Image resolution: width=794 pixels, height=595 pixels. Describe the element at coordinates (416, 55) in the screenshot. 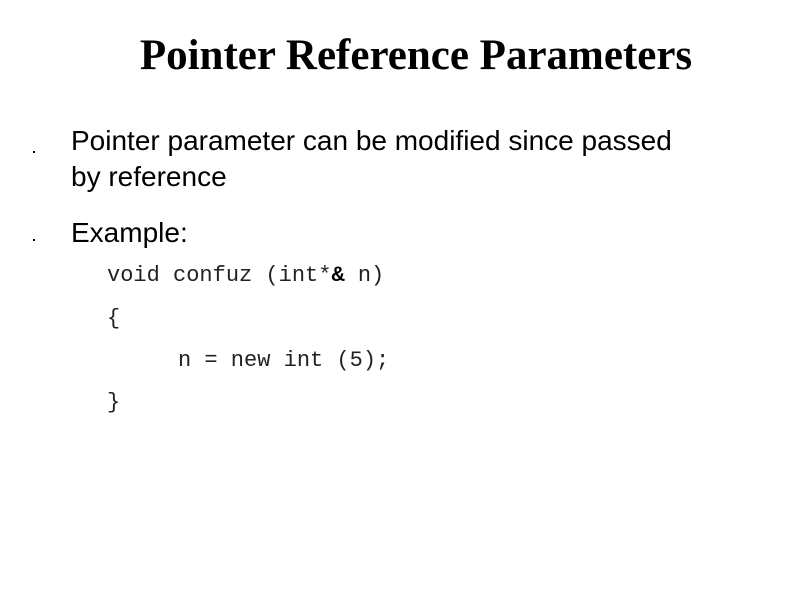

I see `slide-title: Pointer Reference Parameters` at that location.